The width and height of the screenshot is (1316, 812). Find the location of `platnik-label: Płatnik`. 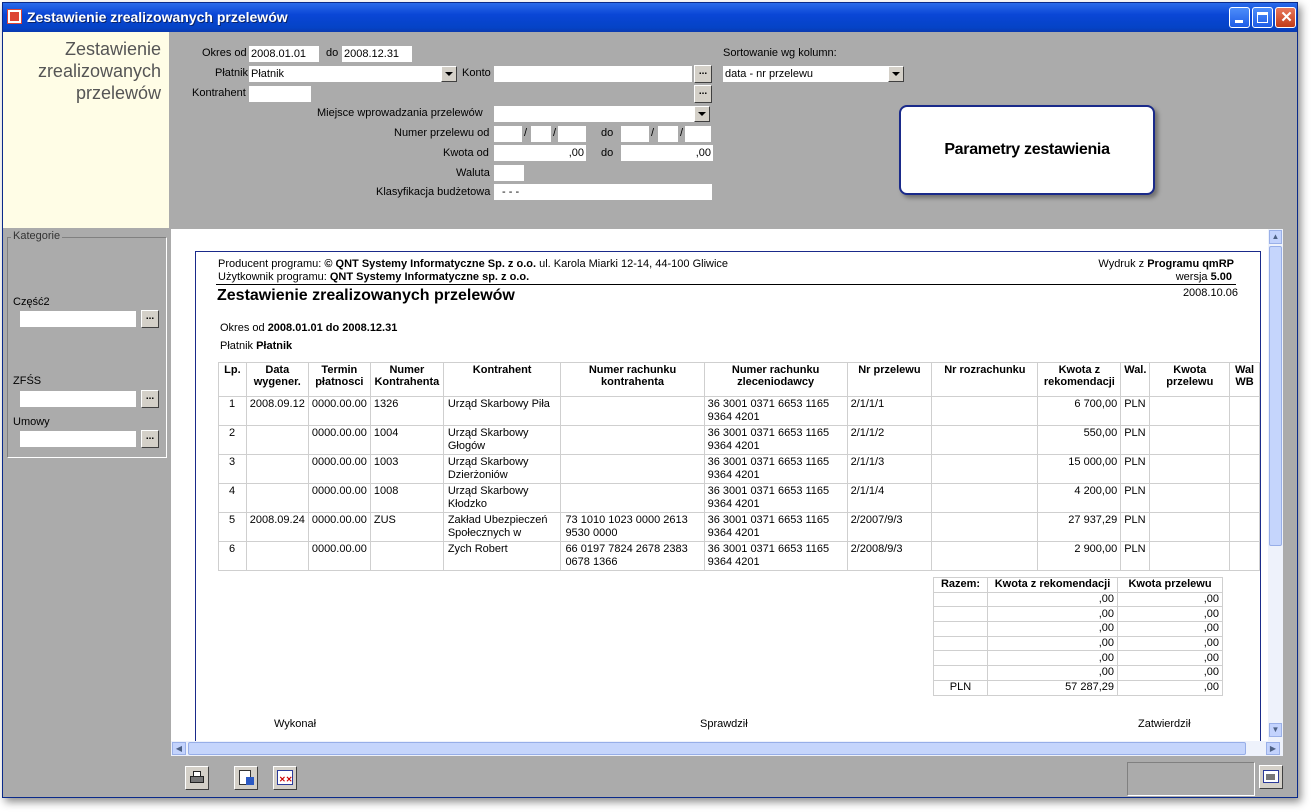

platnik-label: Płatnik is located at coordinates (238, 346).